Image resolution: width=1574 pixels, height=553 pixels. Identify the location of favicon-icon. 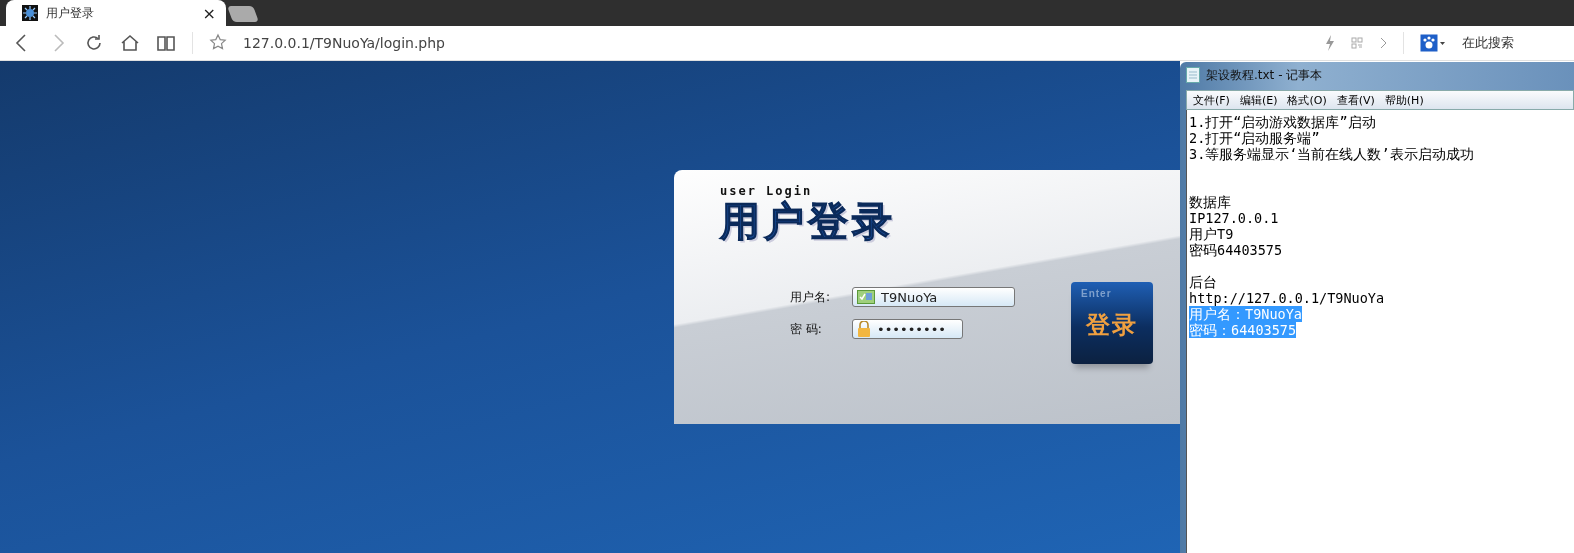
(30, 13).